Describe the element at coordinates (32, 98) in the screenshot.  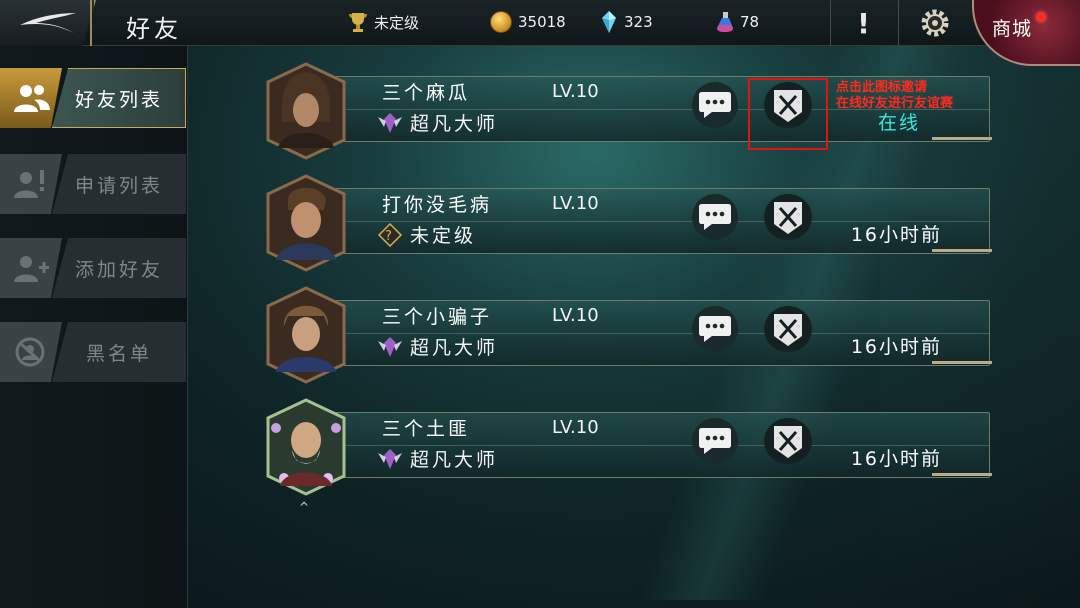
I see `friends-icon` at that location.